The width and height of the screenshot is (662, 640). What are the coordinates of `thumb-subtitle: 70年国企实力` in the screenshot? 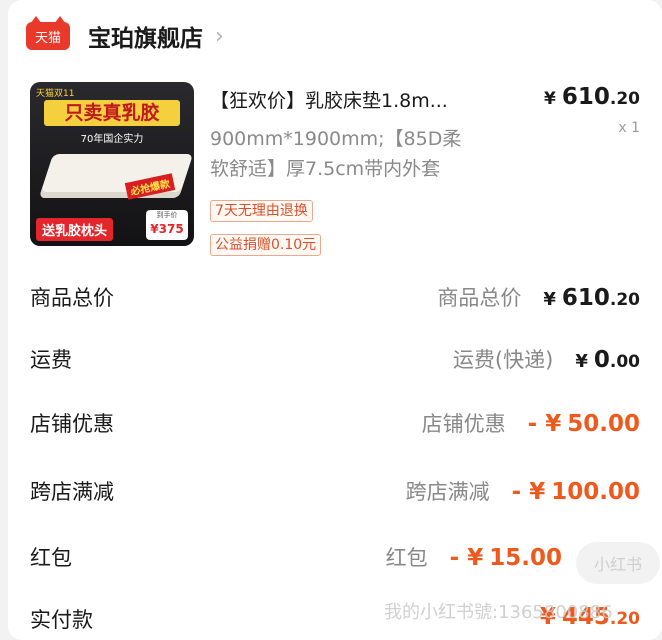 It's located at (112, 139).